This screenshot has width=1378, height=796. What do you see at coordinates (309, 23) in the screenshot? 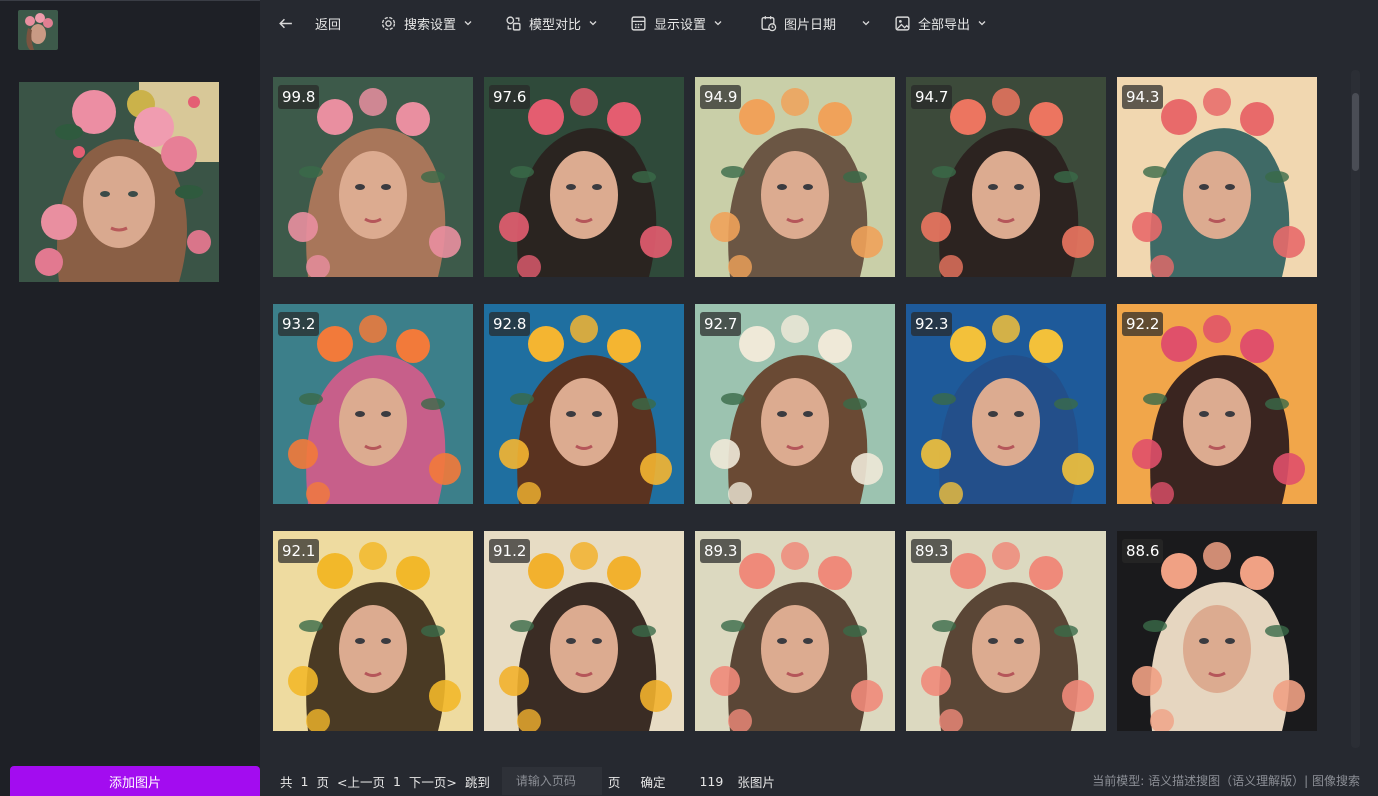
I see `back-button: 返回` at bounding box center [309, 23].